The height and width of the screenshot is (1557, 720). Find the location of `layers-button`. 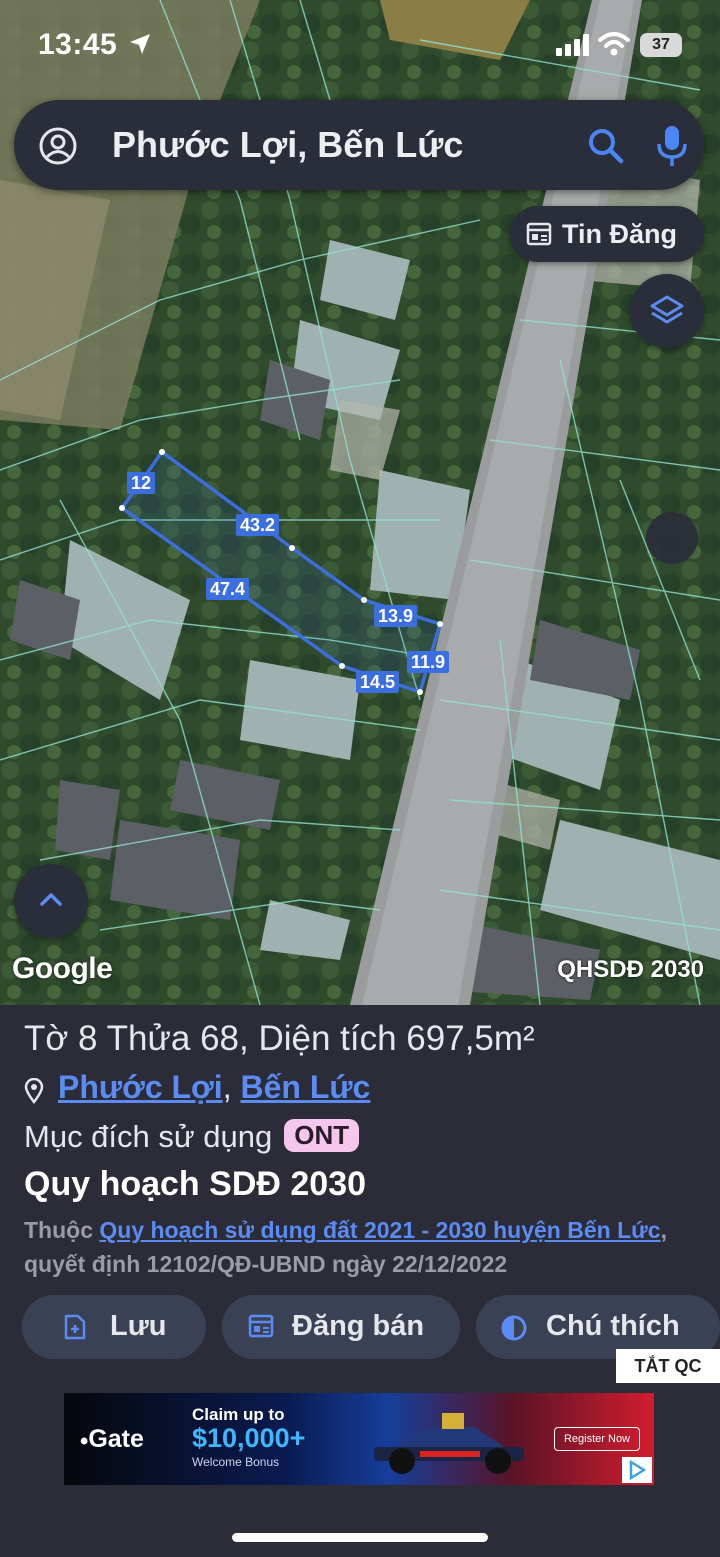

layers-button is located at coordinates (667, 311).